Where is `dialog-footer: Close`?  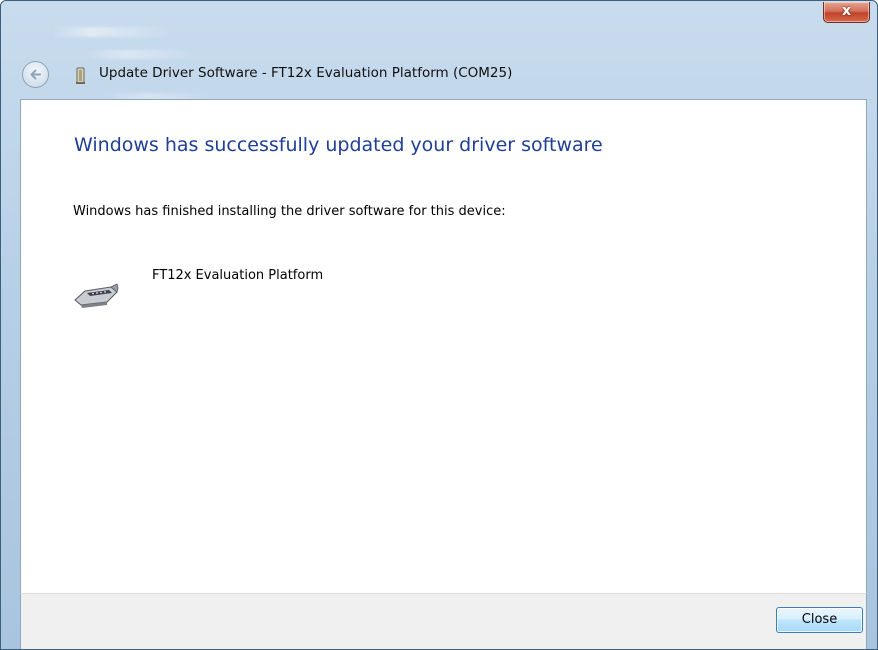
dialog-footer: Close is located at coordinates (443, 621).